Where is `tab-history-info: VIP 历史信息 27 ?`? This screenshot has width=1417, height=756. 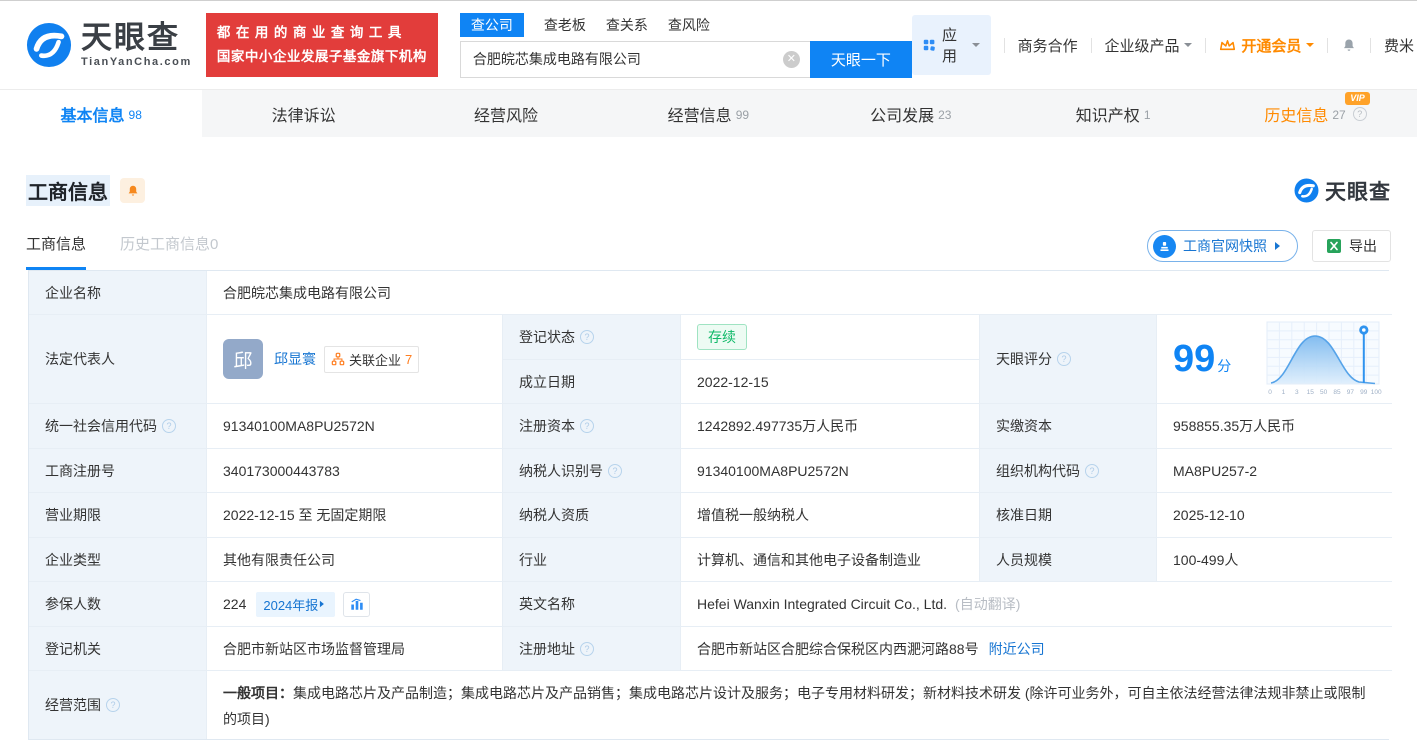
tab-history-info: VIP 历史信息 27 ? is located at coordinates (1315, 113).